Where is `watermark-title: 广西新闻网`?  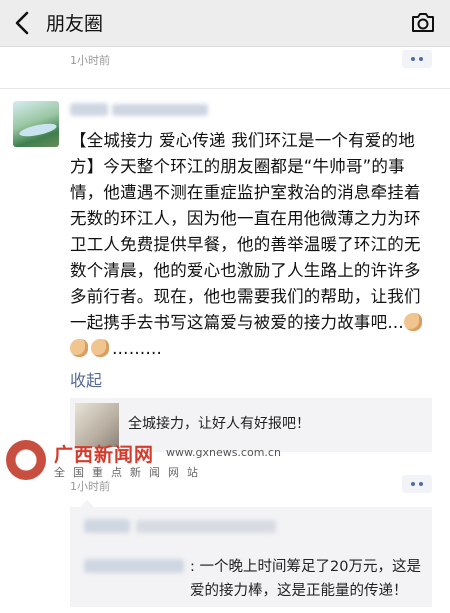 watermark-title: 广西新闻网 is located at coordinates (104, 455).